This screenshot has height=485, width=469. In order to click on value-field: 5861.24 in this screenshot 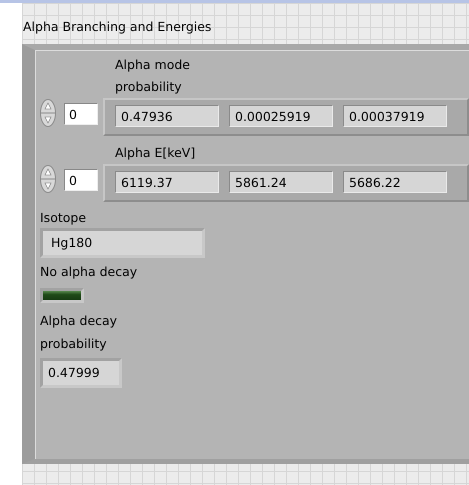, I will do `click(281, 182)`.